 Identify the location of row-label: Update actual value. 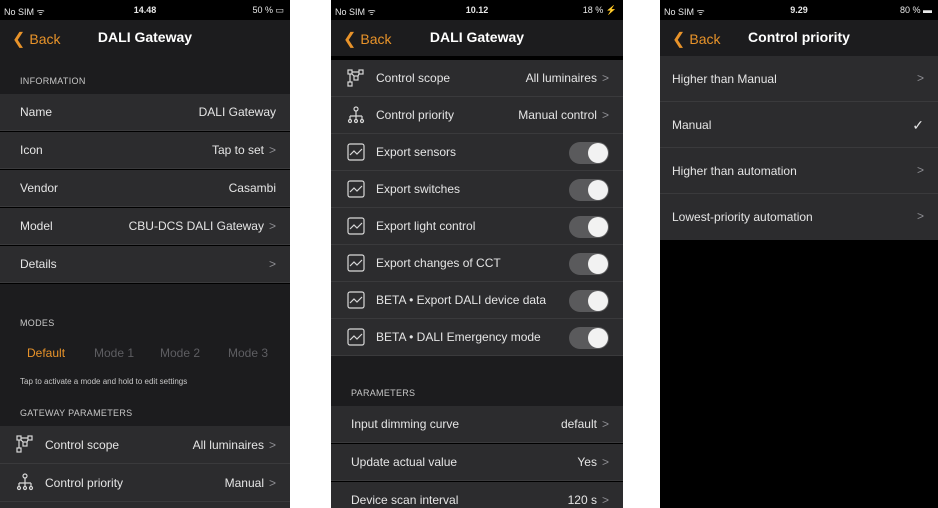
(404, 462).